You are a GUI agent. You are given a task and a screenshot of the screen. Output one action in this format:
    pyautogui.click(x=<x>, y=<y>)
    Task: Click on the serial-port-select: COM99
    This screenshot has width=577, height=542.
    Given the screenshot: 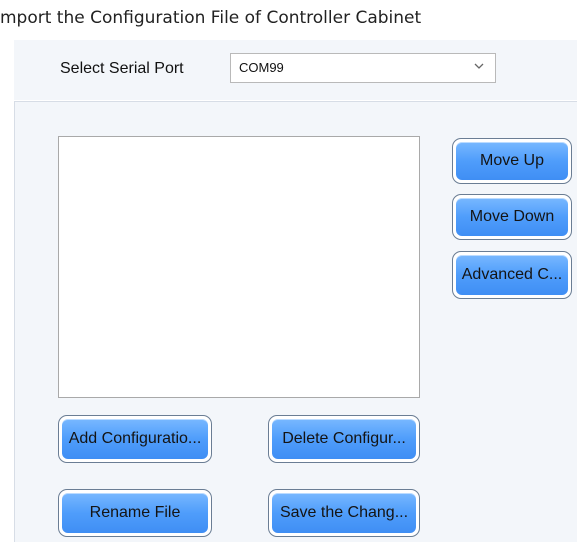 What is the action you would take?
    pyautogui.click(x=363, y=68)
    